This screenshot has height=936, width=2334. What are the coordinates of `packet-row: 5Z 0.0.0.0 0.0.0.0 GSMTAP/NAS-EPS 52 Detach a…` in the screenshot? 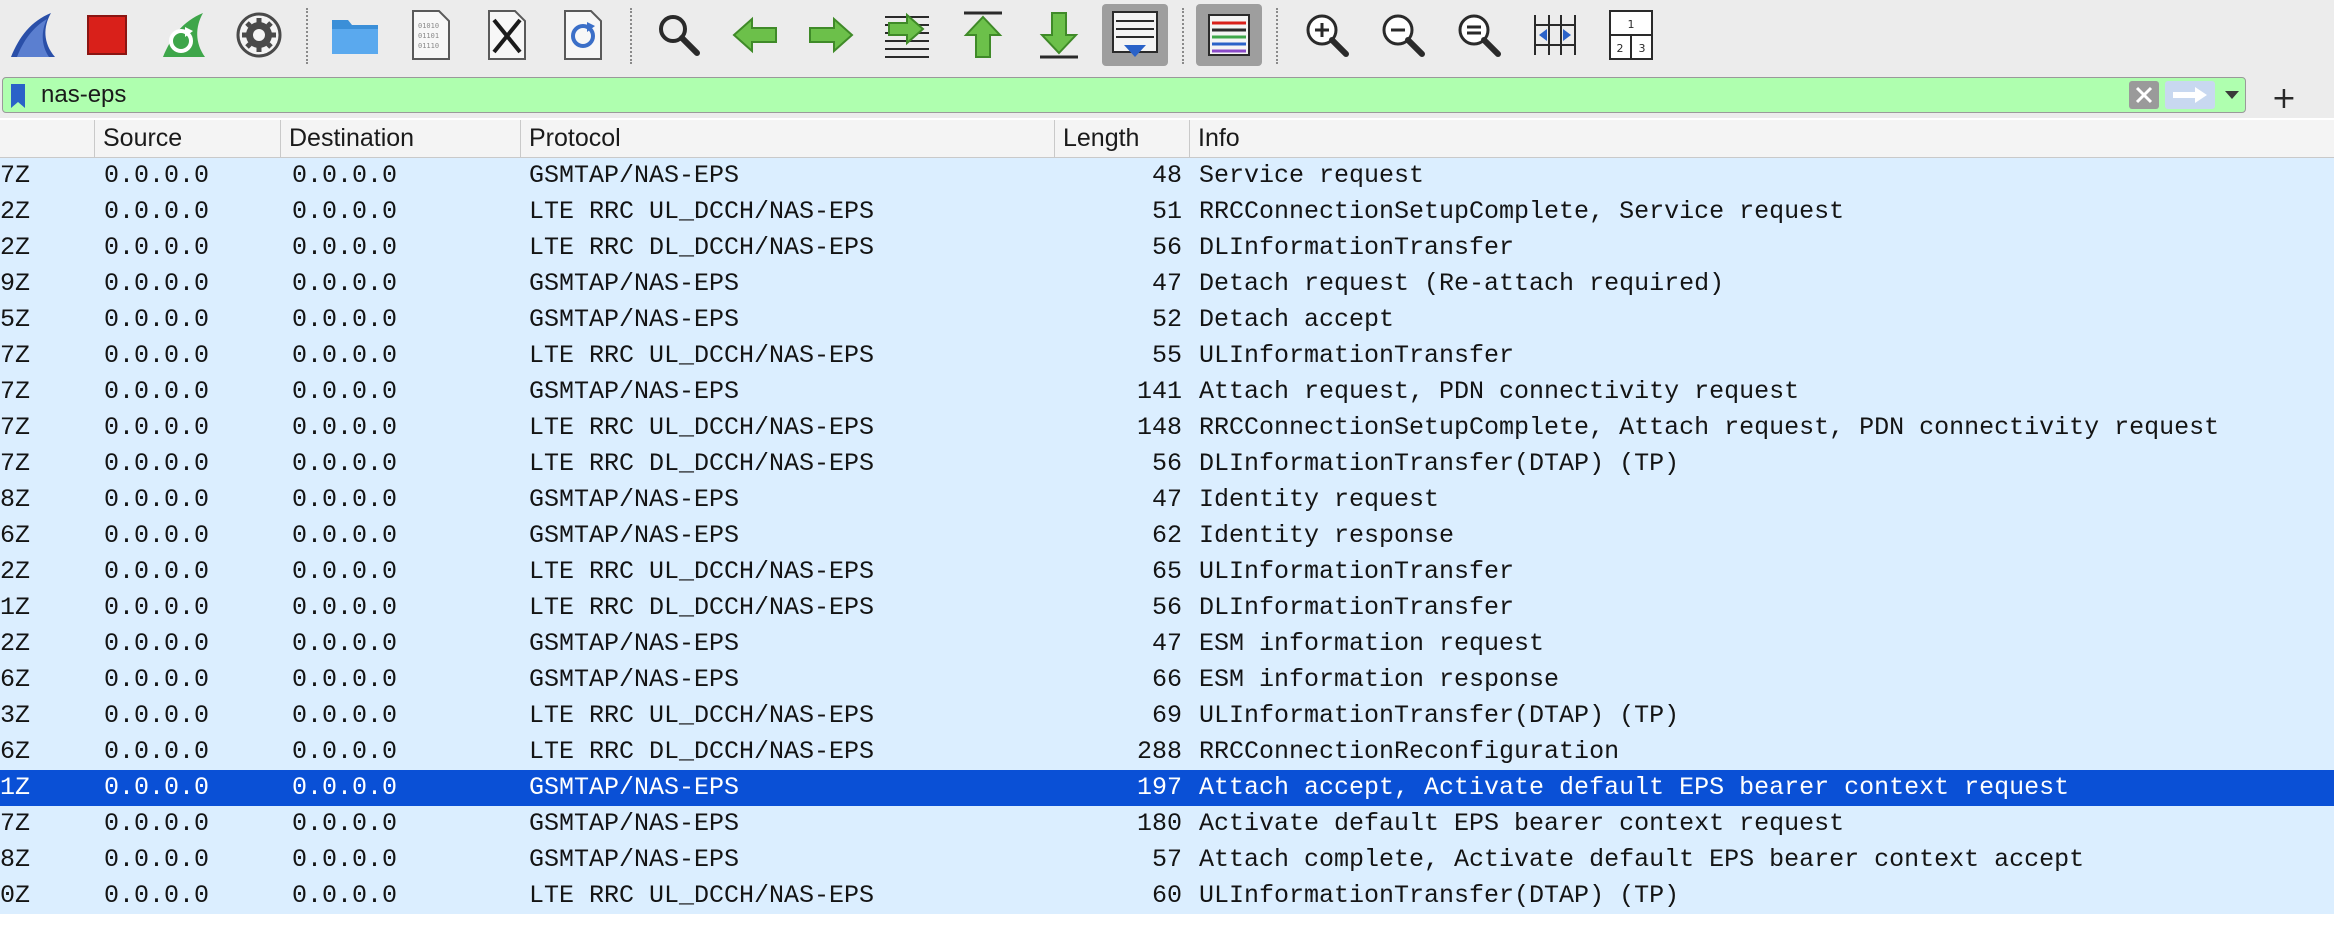 It's located at (1167, 320).